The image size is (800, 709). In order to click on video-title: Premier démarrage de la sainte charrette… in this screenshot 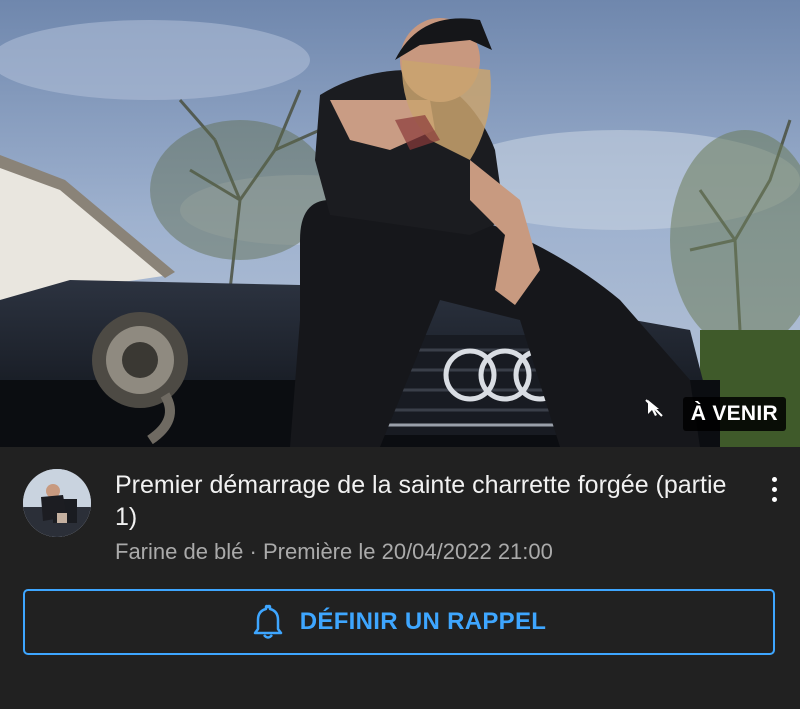, I will do `click(425, 501)`.